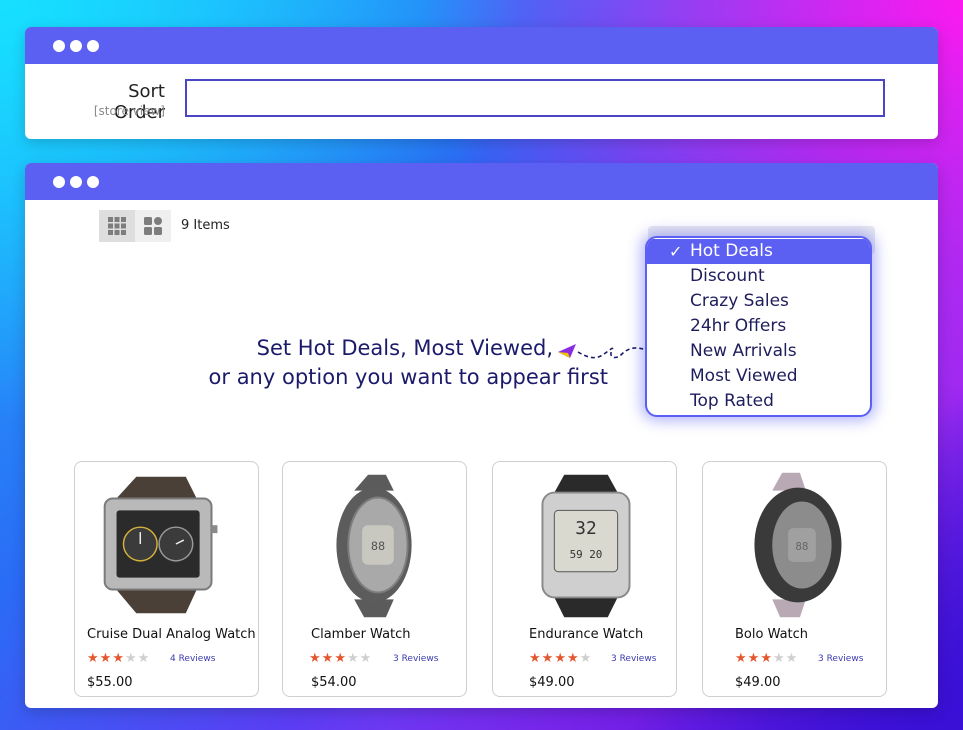 Image resolution: width=963 pixels, height=730 pixels. Describe the element at coordinates (585, 528) in the screenshot. I see `svg-text: 32` at that location.